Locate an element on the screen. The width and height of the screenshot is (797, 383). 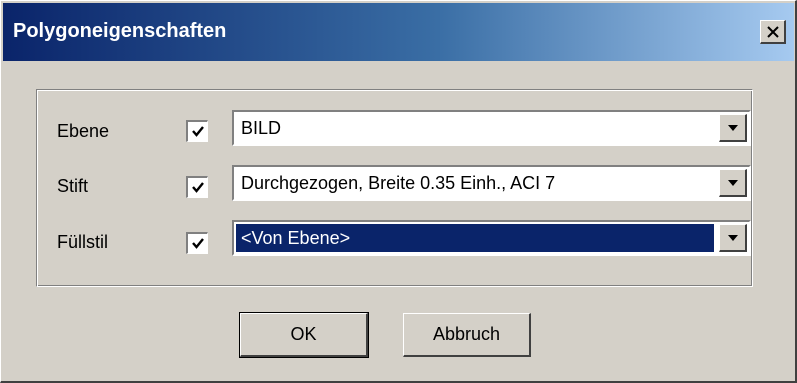
fill-style-dropdown-button is located at coordinates (733, 238).